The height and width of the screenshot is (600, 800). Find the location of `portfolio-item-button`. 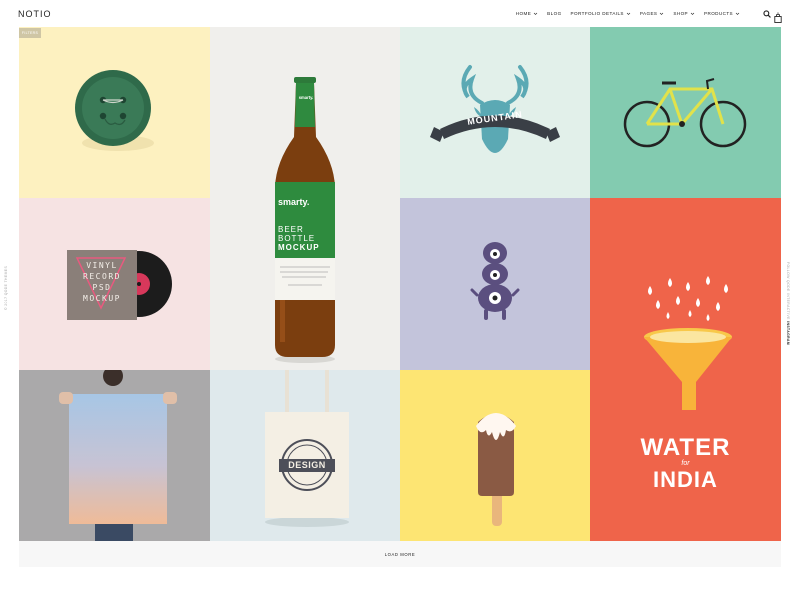

portfolio-item-button is located at coordinates (114, 112).